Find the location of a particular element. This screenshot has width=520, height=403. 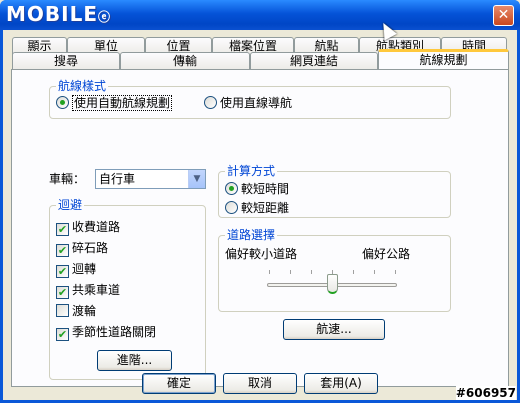

apply-button: 套用(A) is located at coordinates (341, 383).